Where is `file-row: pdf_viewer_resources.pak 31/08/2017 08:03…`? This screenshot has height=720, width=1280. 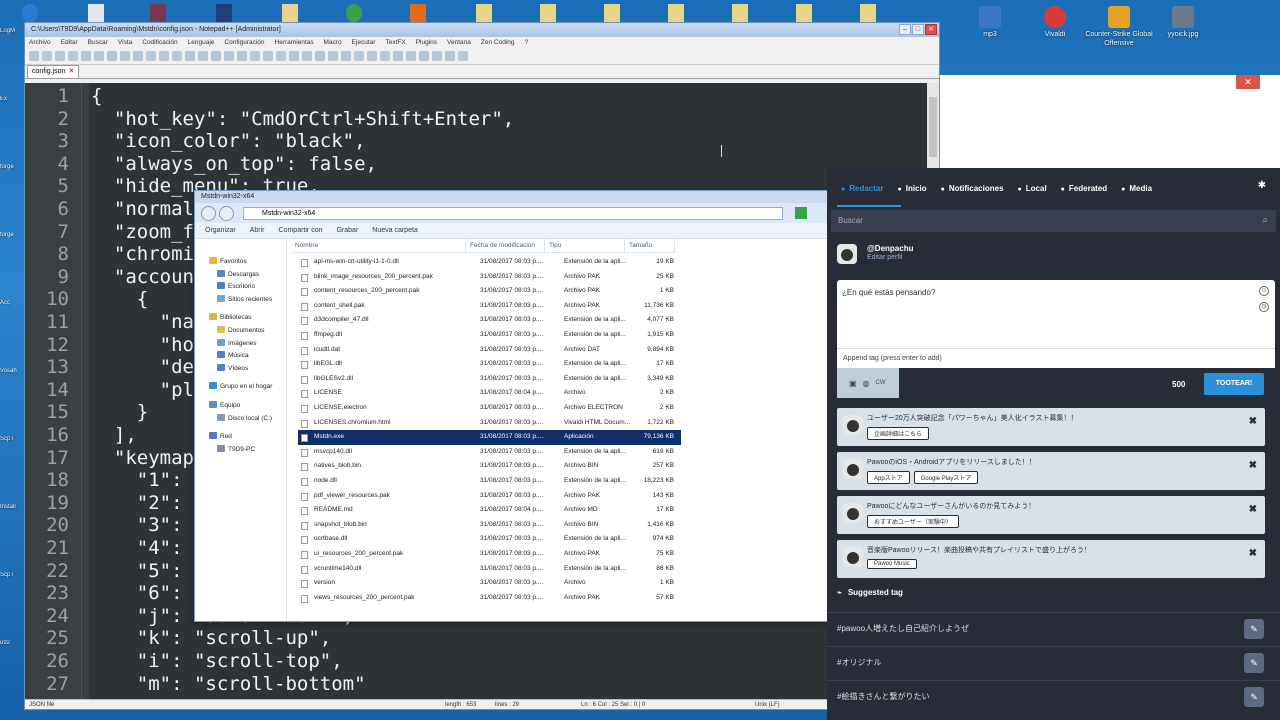 file-row: pdf_viewer_resources.pak 31/08/2017 08:03… is located at coordinates (489, 496).